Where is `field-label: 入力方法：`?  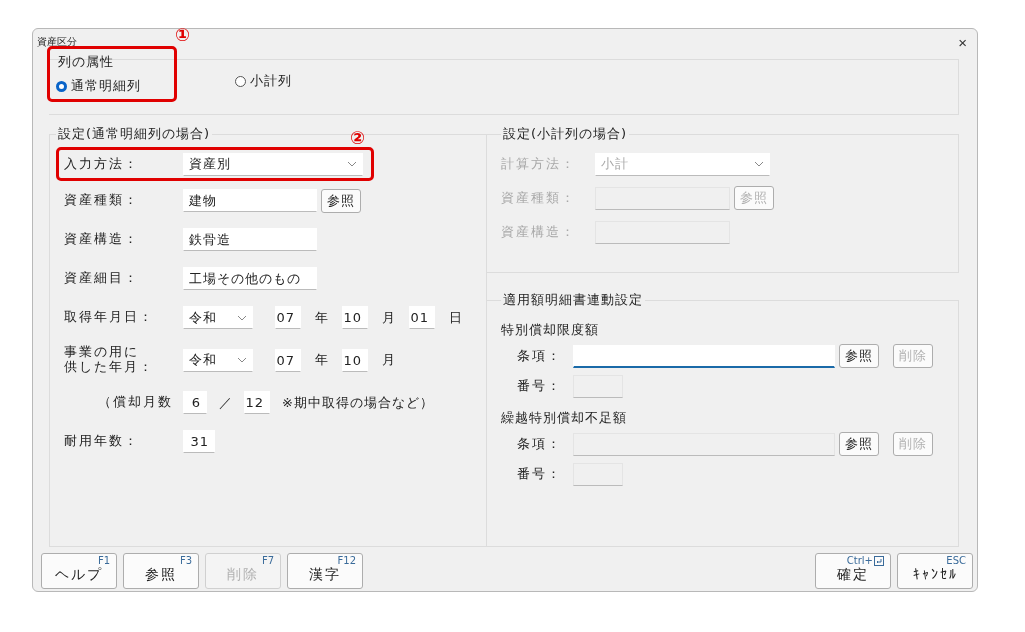
field-label: 入力方法： is located at coordinates (102, 164).